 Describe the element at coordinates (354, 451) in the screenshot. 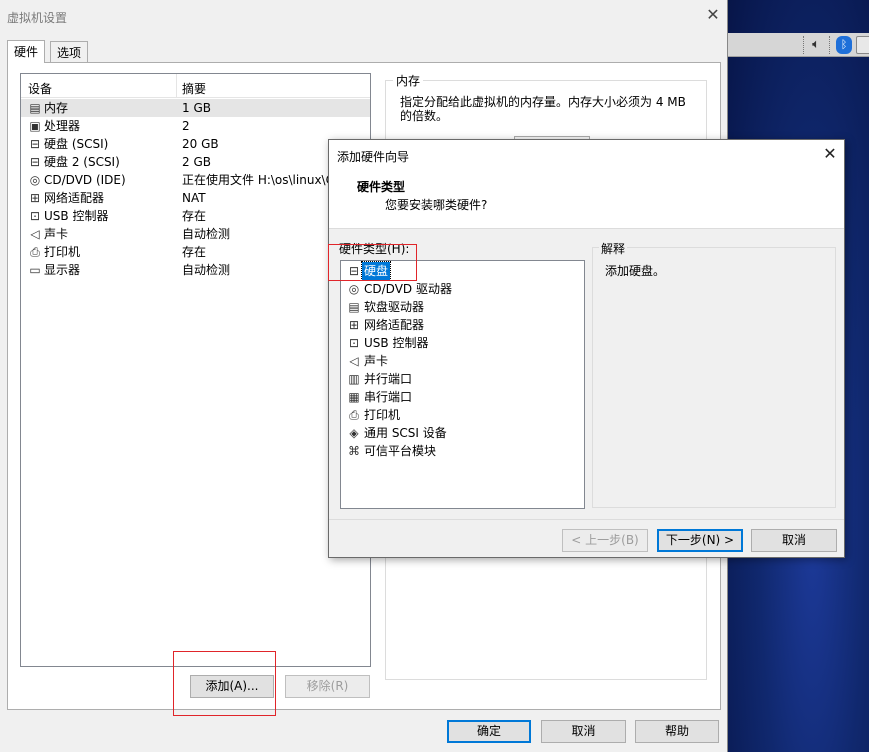

I see `trusted-platform-icon: ⌘` at that location.